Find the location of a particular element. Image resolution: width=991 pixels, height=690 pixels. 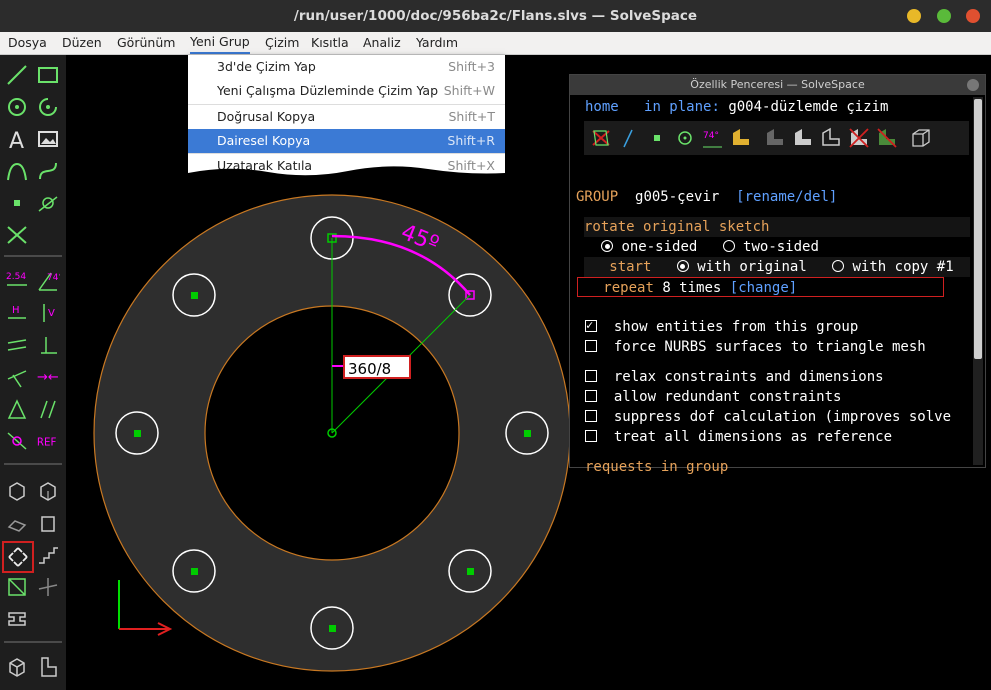

suppress-dof-checkbox is located at coordinates (591, 416).